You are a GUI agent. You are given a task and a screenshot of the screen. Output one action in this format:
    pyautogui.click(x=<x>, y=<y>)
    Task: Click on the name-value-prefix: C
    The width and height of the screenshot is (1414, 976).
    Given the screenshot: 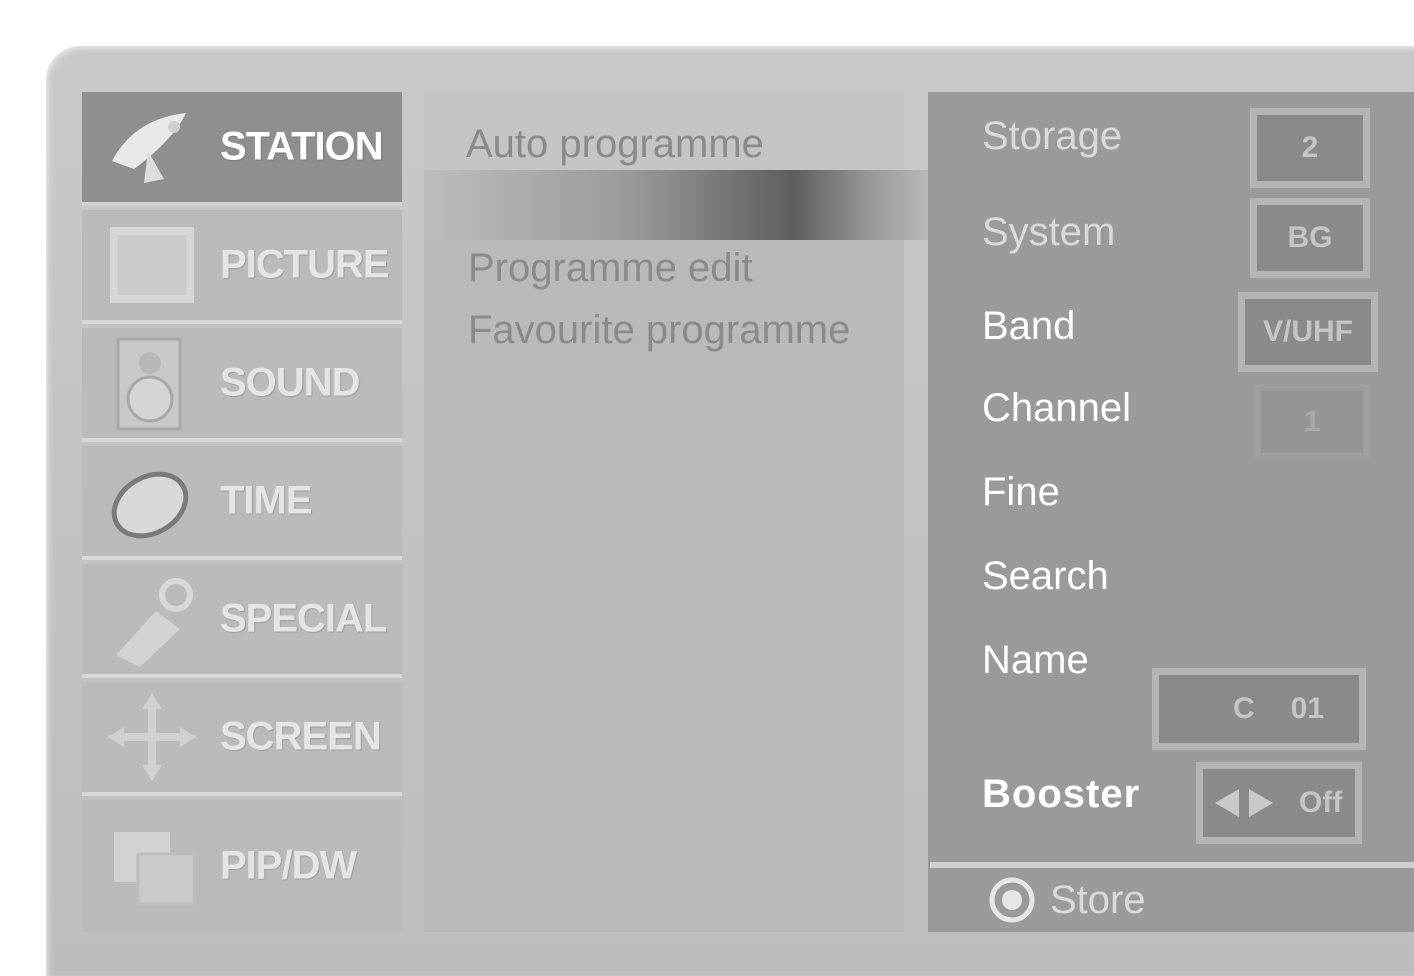 What is the action you would take?
    pyautogui.click(x=1244, y=708)
    